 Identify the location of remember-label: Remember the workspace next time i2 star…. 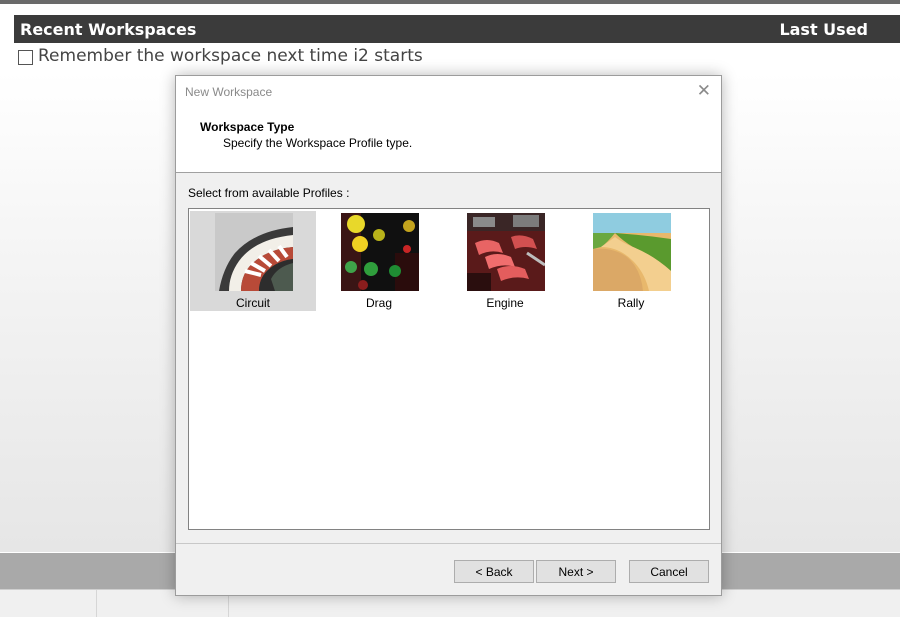
(230, 56).